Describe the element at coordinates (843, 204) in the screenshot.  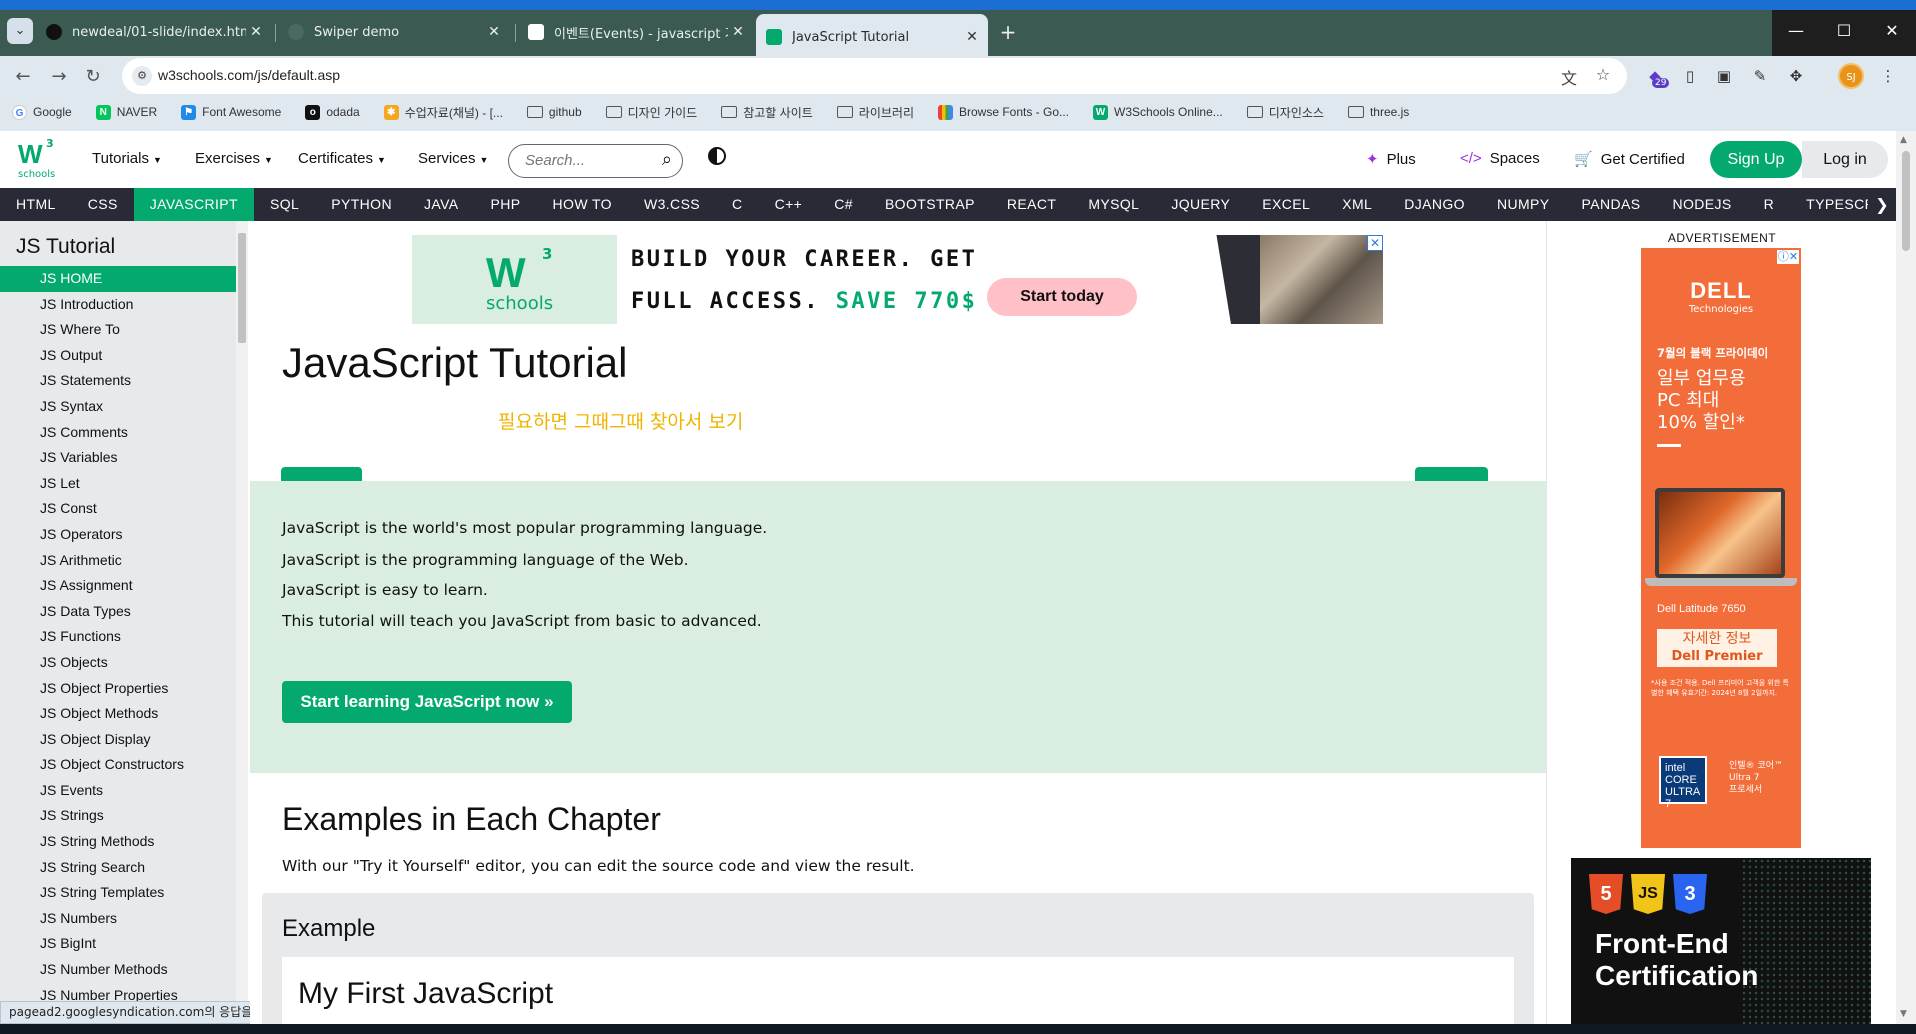
I see `subject-c-: C#` at that location.